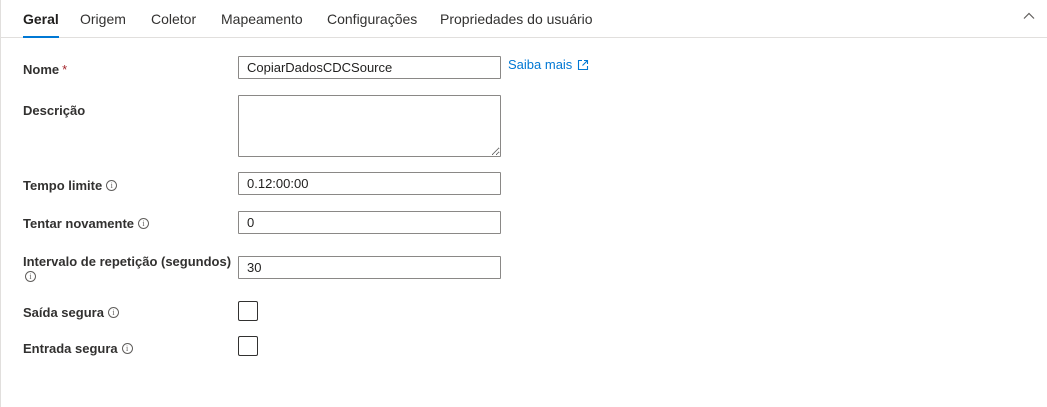 The image size is (1047, 407). I want to click on tab-label: Configurações, so click(372, 19).